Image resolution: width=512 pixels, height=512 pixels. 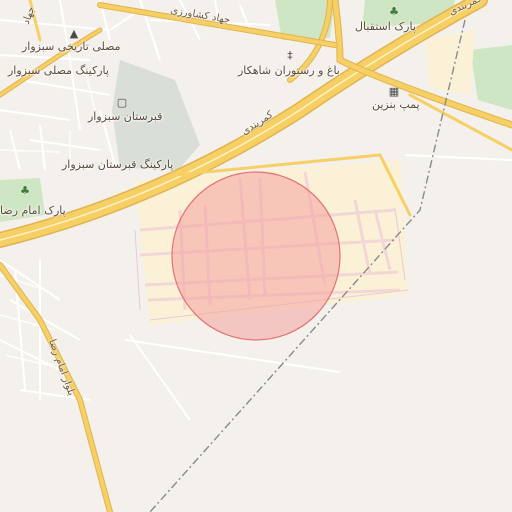 What do you see at coordinates (125, 116) in the screenshot?
I see `label-qabrestan: قبرستان سبزوار` at bounding box center [125, 116].